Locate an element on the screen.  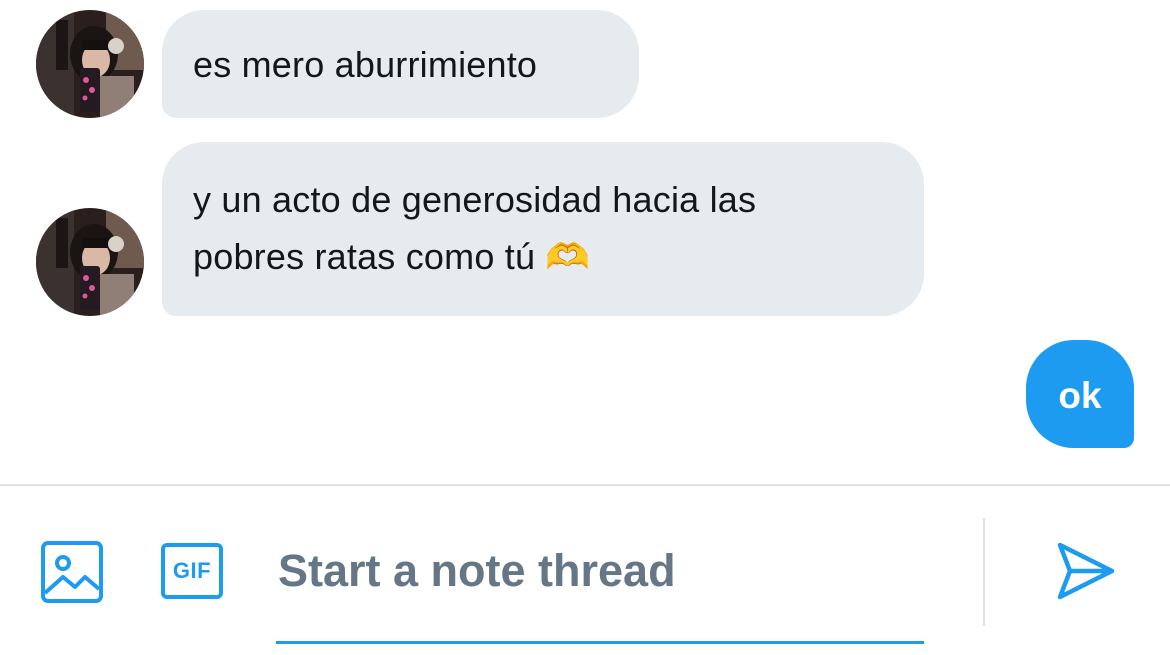
incoming-message-bubble: es mero aburrimiento is located at coordinates (400, 64).